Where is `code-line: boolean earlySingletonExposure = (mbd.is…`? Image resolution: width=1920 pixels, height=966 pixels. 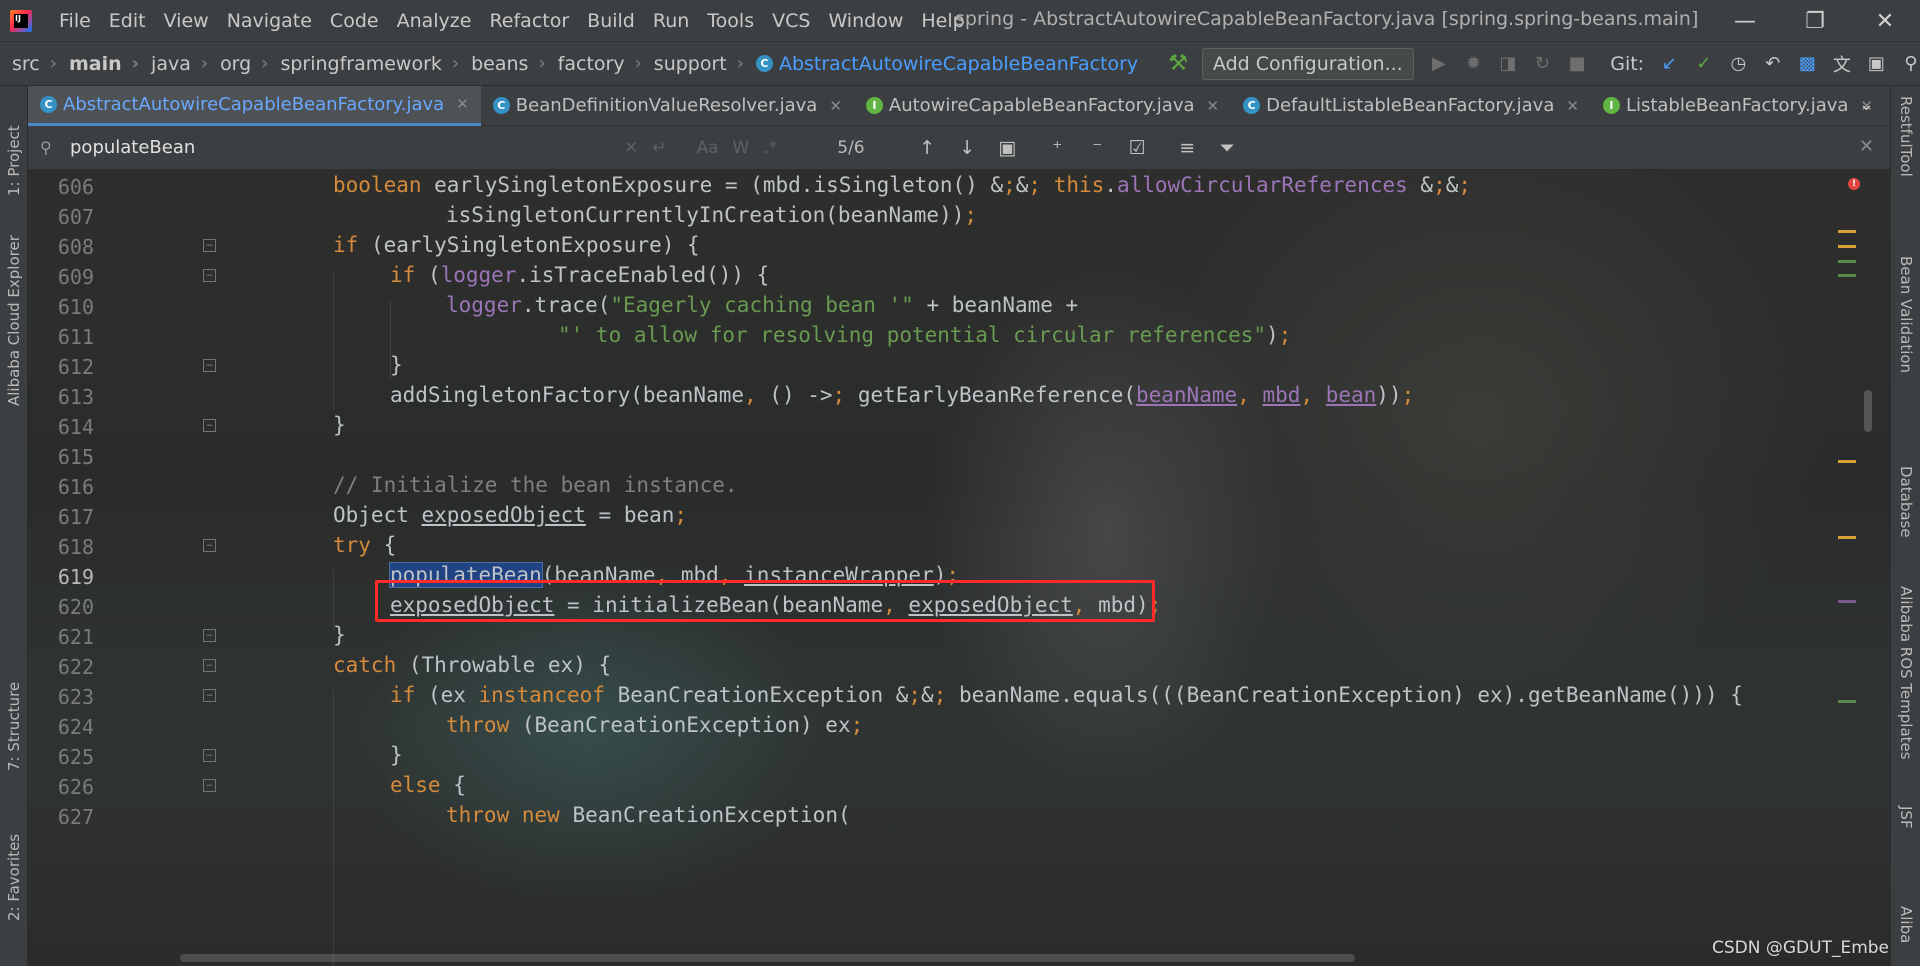 code-line: boolean earlySingletonExposure = (mbd.is… is located at coordinates (902, 185).